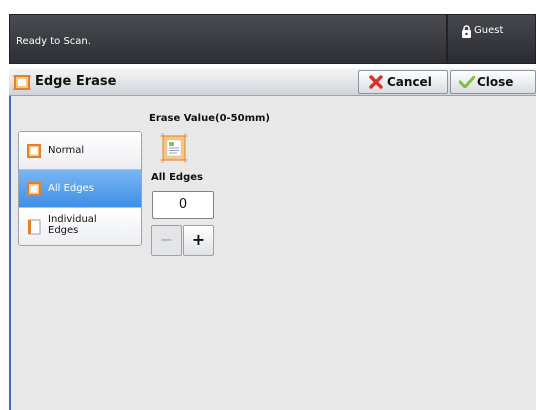 Image resolution: width=536 pixels, height=410 pixels. I want to click on user-label: Guest, so click(489, 30).